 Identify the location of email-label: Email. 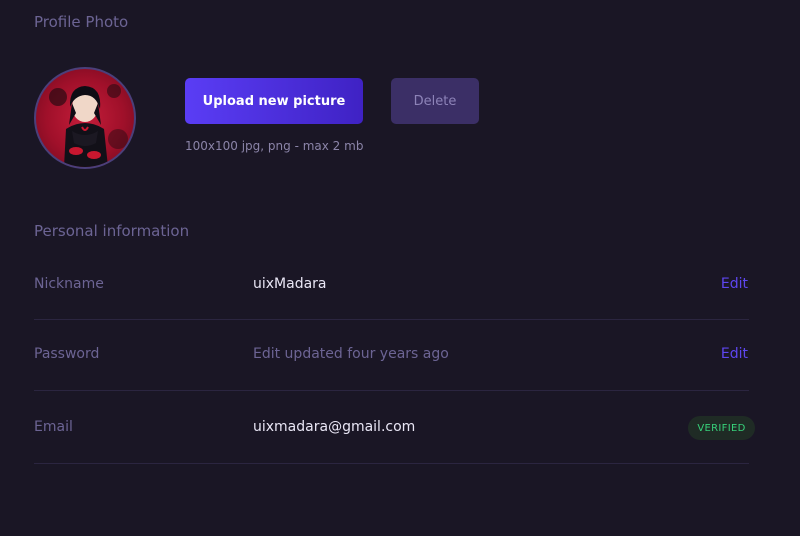
(53, 427).